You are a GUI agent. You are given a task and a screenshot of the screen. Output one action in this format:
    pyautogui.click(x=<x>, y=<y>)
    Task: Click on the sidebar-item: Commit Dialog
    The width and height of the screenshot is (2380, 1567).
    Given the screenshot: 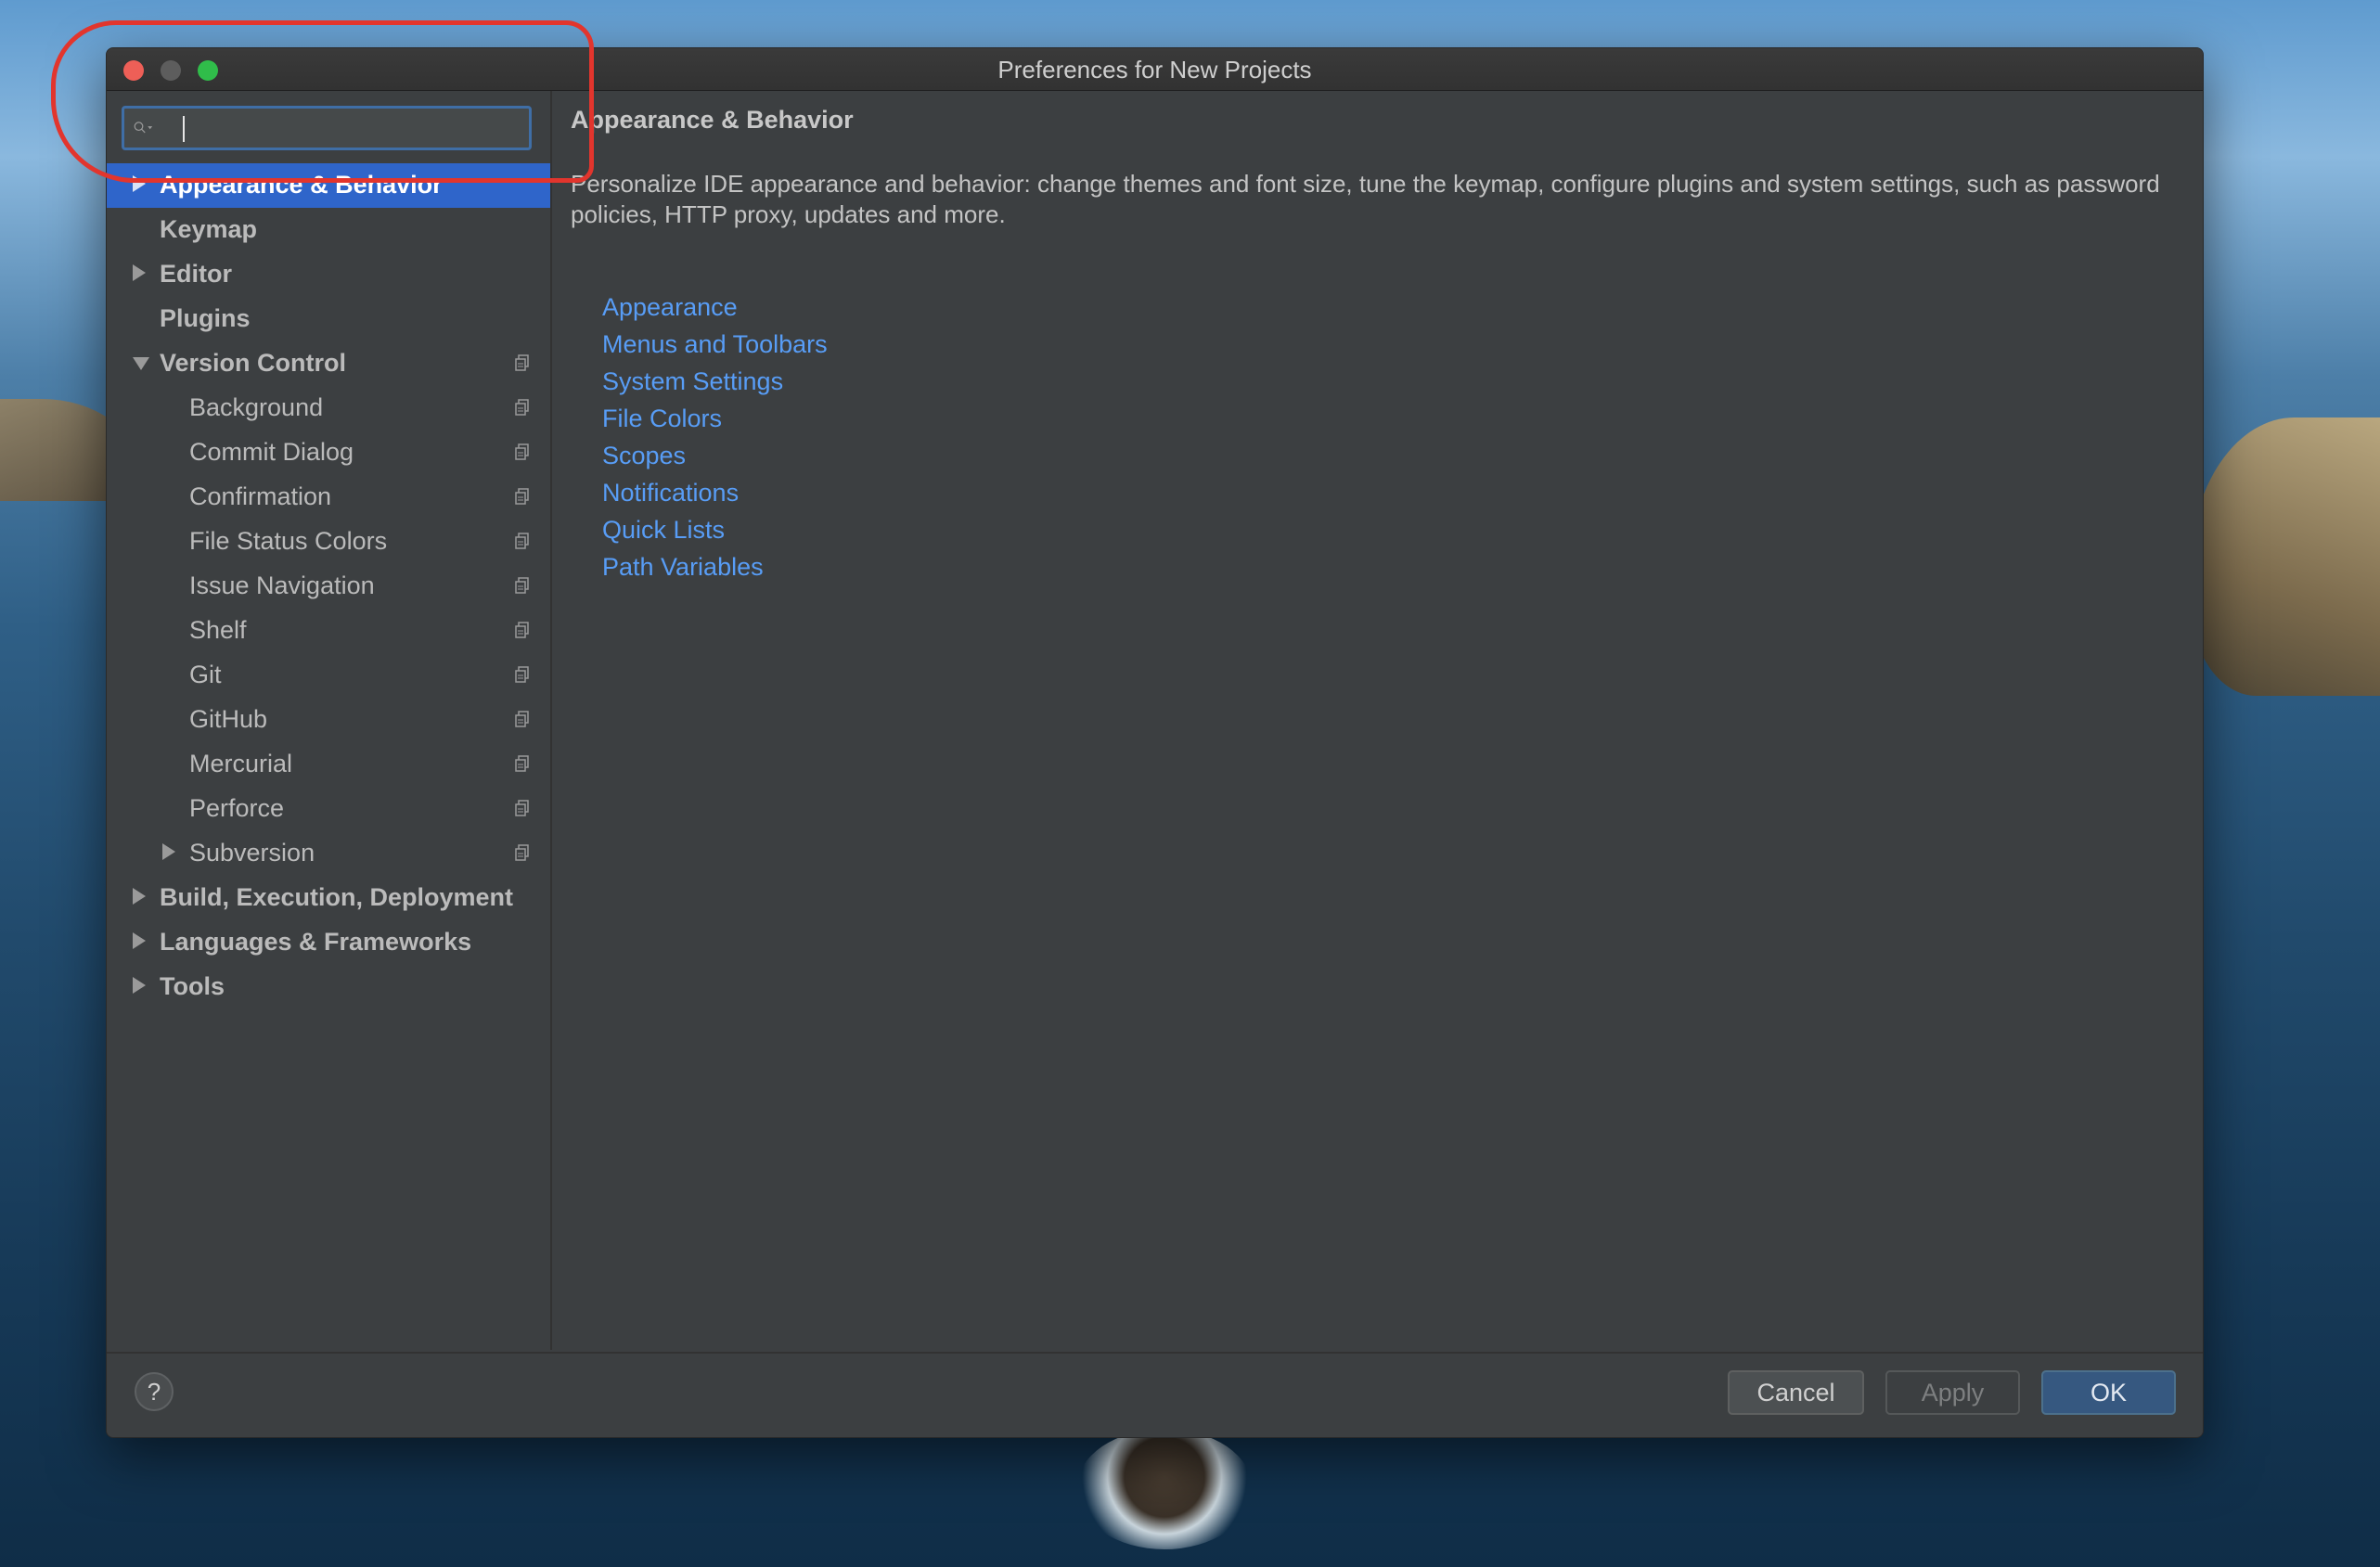 What is the action you would take?
    pyautogui.click(x=328, y=452)
    